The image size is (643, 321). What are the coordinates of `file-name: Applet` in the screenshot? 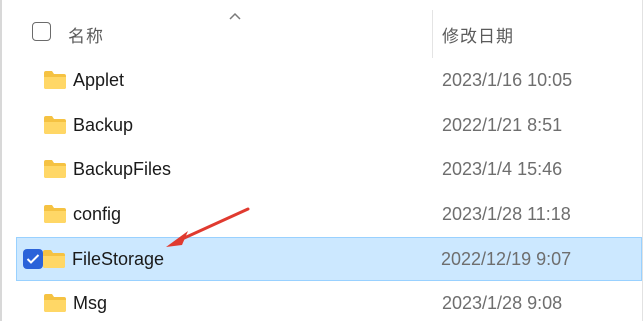 It's located at (99, 80).